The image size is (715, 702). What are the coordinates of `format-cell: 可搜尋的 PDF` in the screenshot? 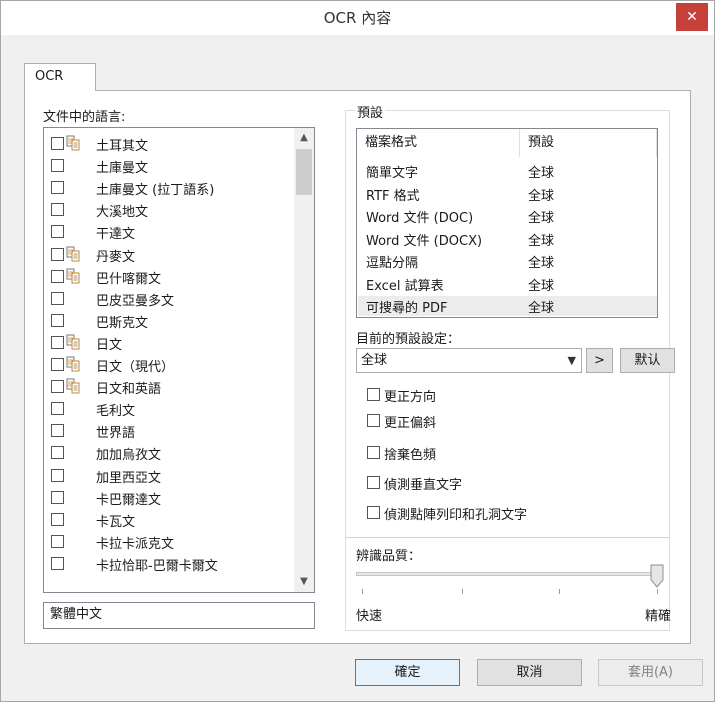 It's located at (407, 308).